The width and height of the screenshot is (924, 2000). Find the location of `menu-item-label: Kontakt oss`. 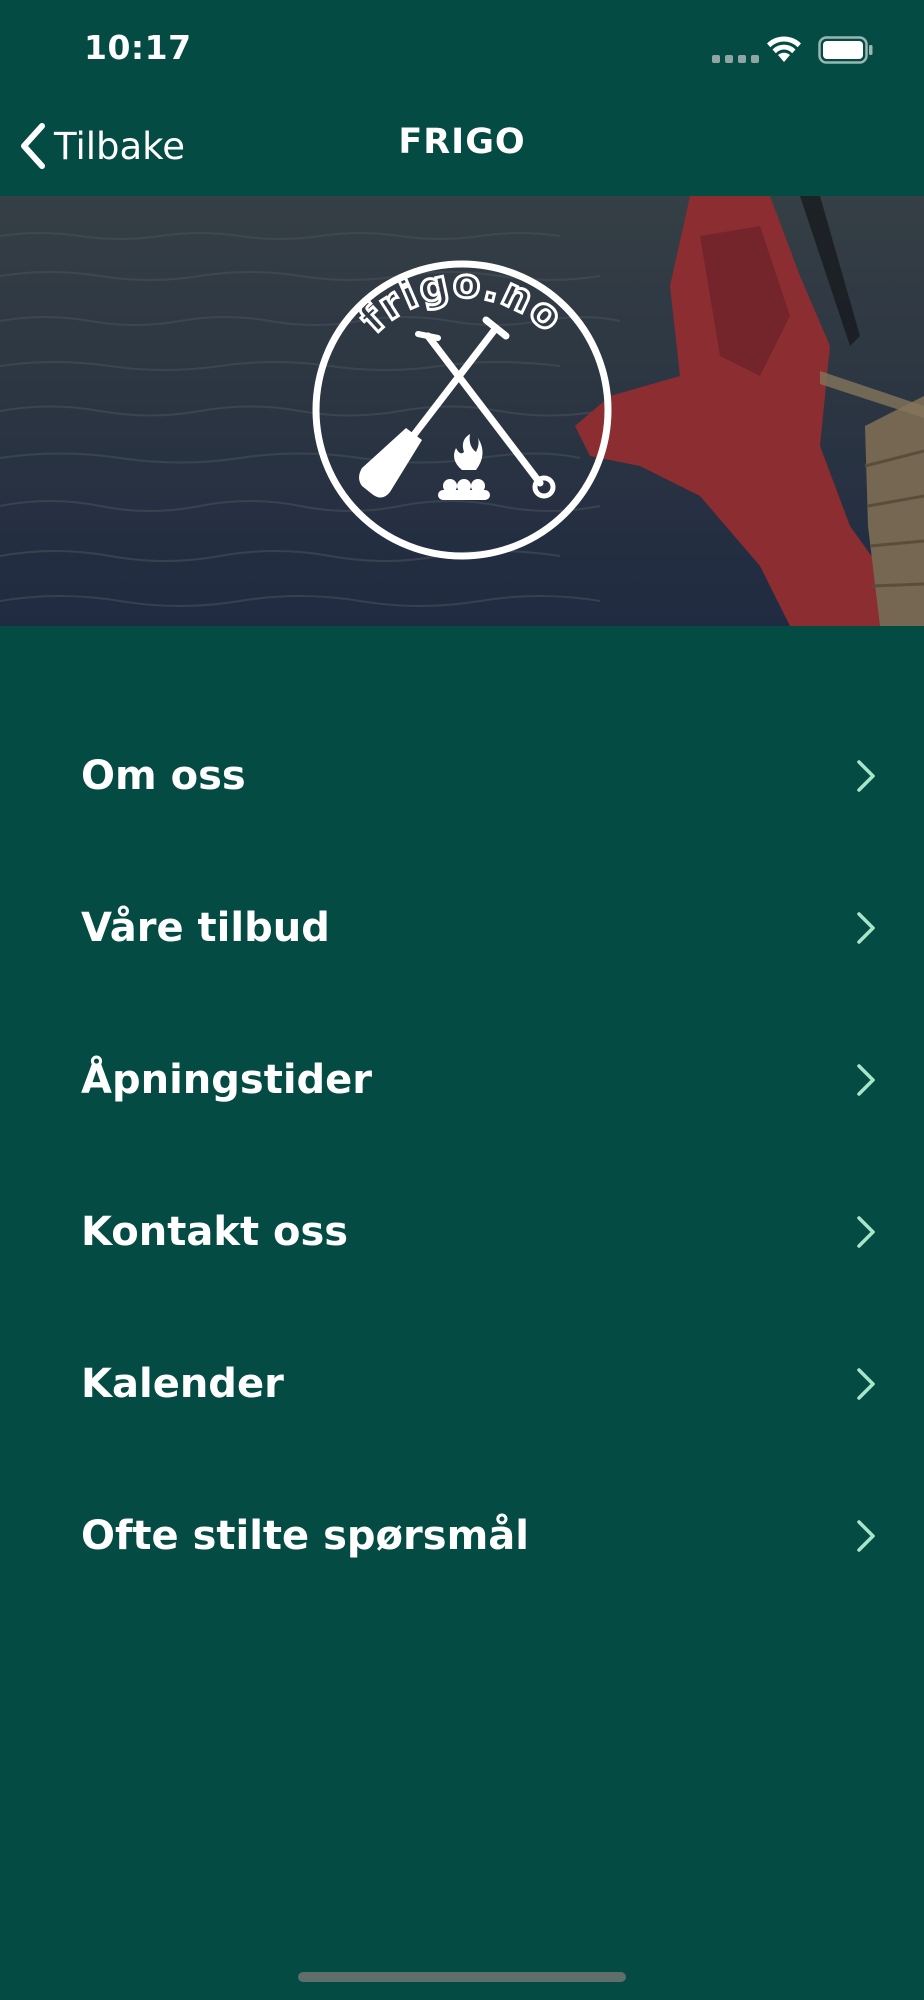

menu-item-label: Kontakt oss is located at coordinates (215, 1232).